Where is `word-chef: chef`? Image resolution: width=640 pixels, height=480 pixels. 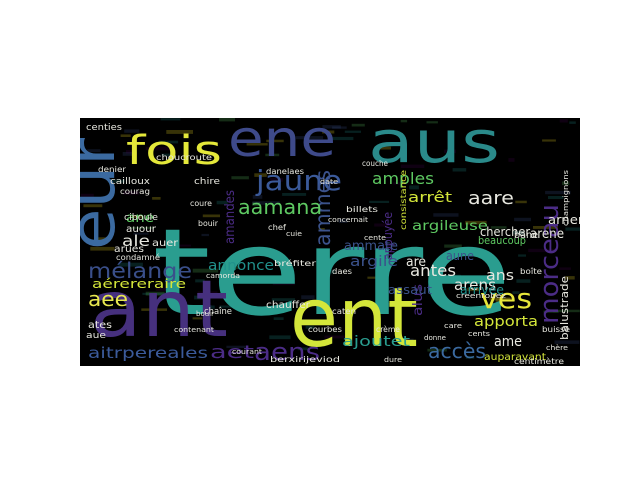 word-chef: chef is located at coordinates (277, 227).